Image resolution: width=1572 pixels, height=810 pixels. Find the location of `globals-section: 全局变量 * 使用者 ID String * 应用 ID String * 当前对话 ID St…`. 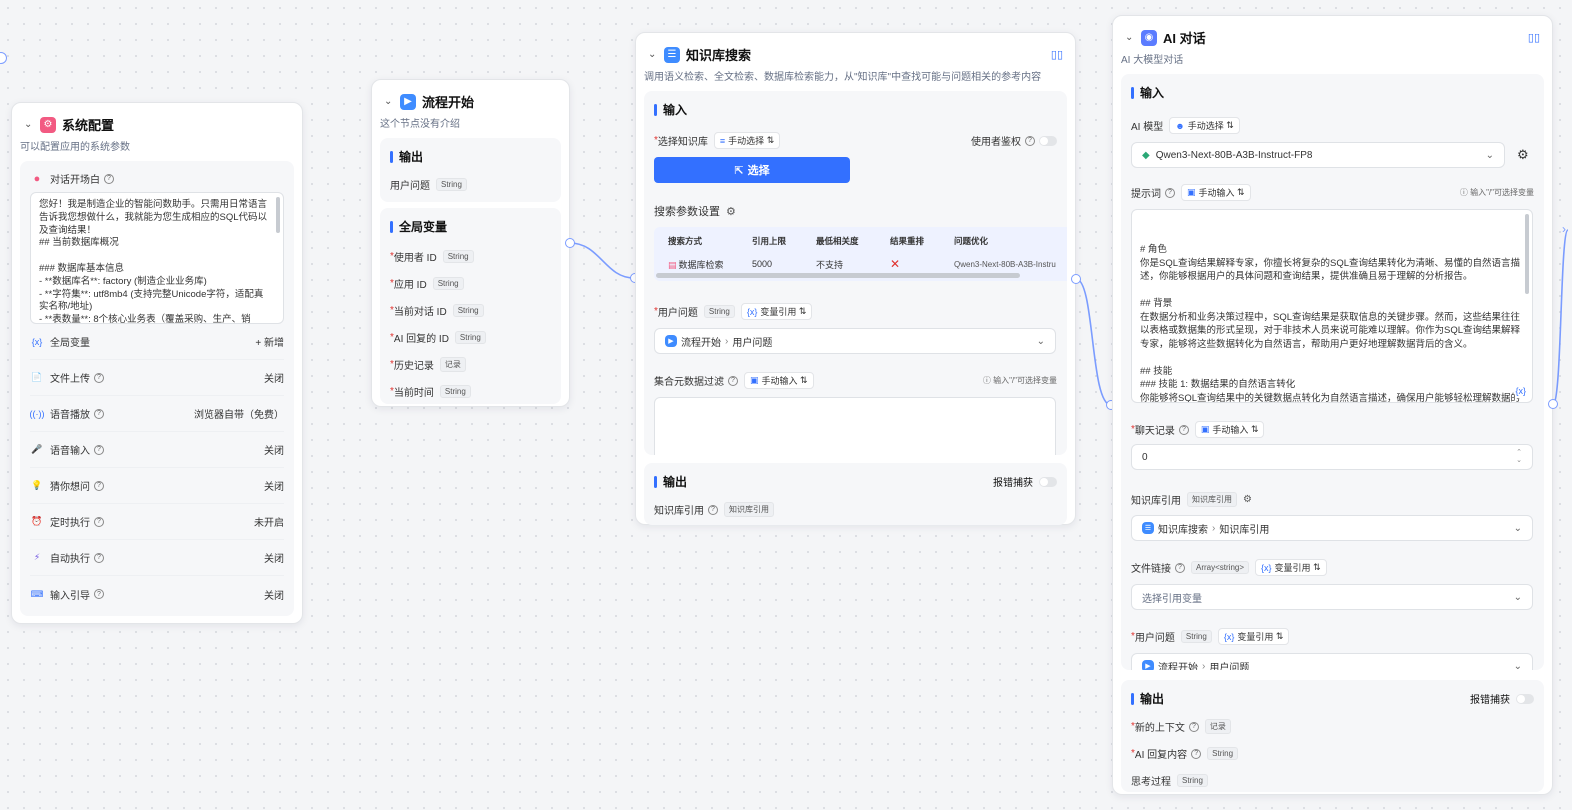

globals-section: 全局变量 * 使用者 ID String * 应用 ID String * 当前对话 ID St… is located at coordinates (470, 306).